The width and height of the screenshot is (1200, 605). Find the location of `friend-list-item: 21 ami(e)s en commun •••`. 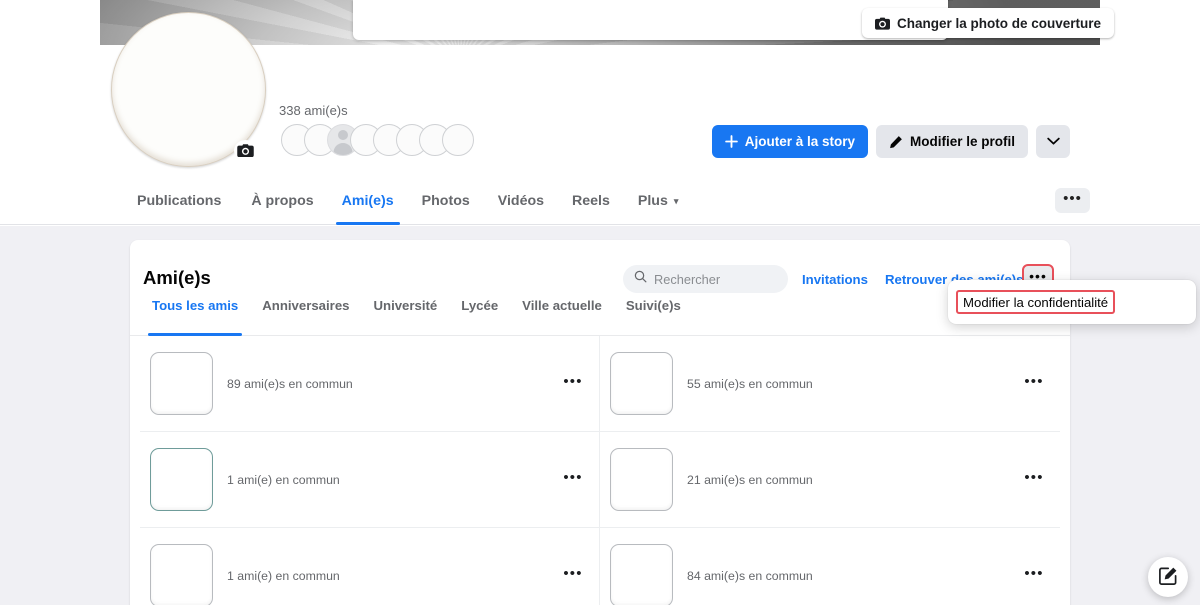

friend-list-item: 21 ami(e)s en commun ••• is located at coordinates (830, 480).